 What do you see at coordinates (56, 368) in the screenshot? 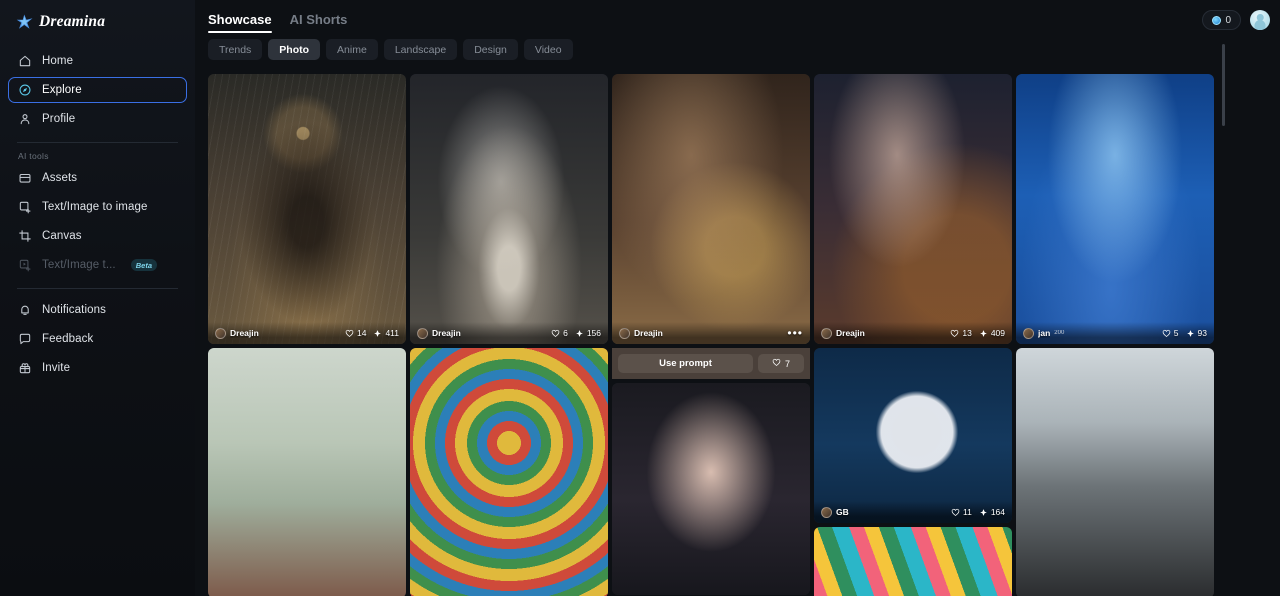
I see `sidebar-item-invite-label: Invite` at bounding box center [56, 368].